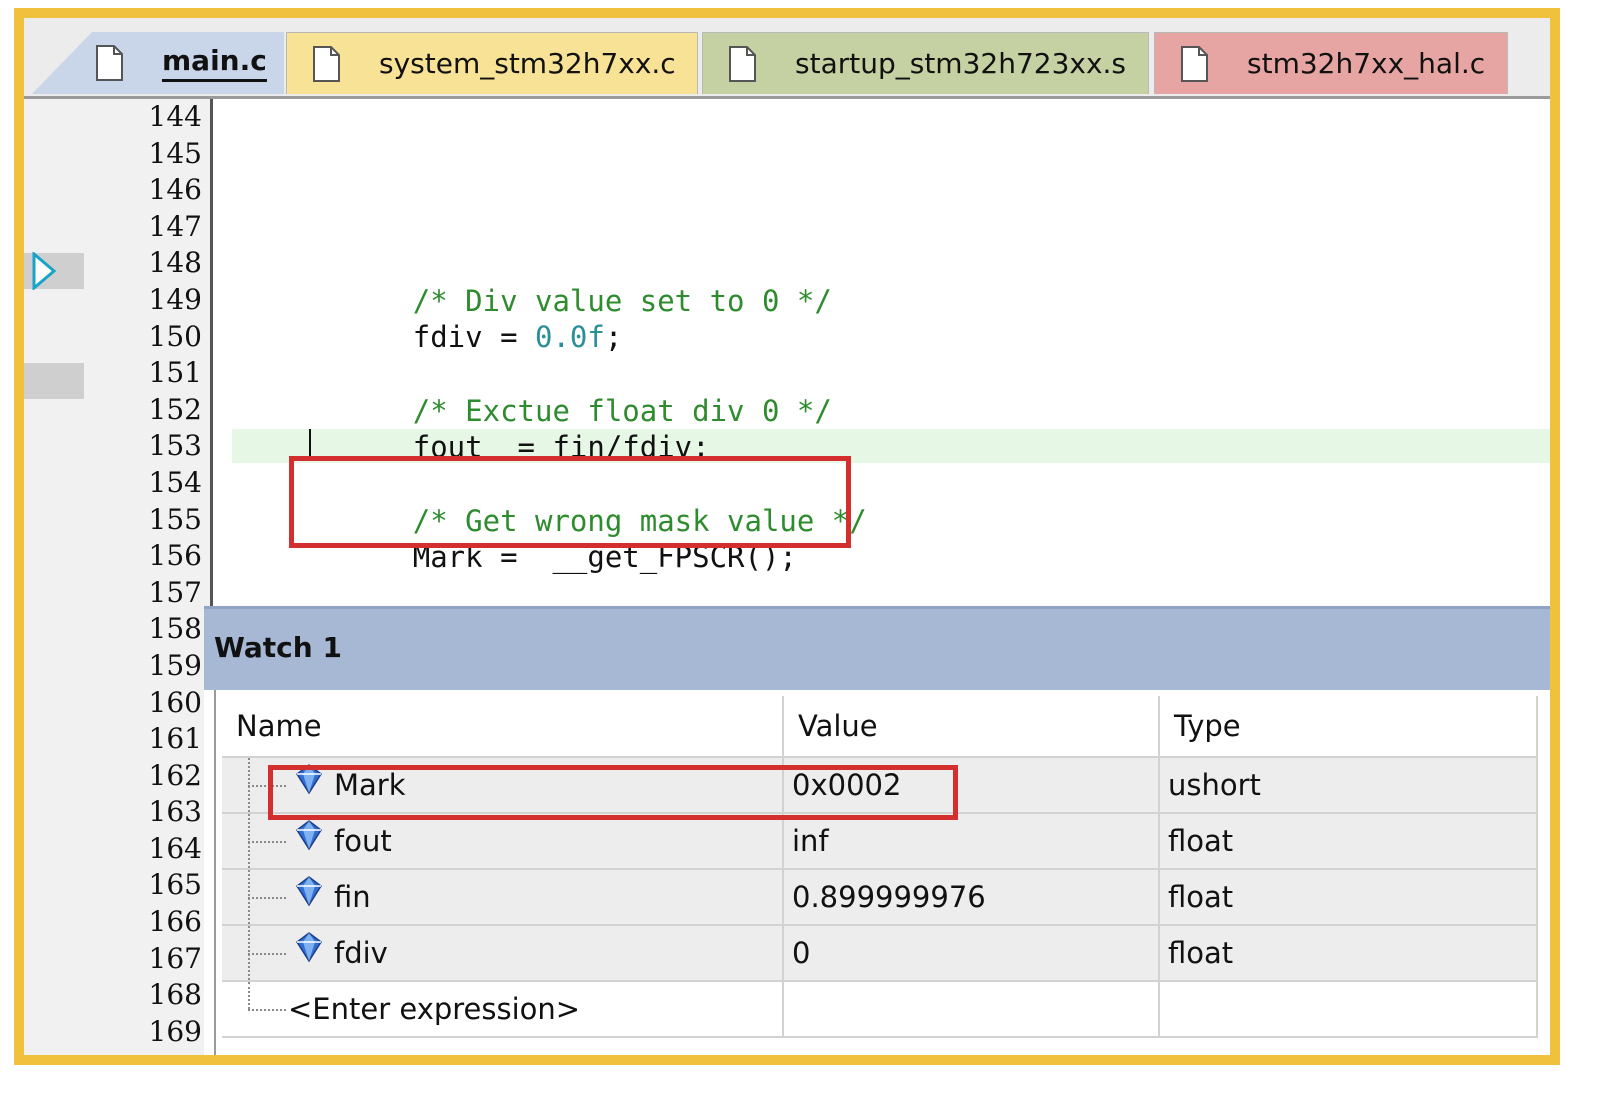 The width and height of the screenshot is (1598, 1098). Describe the element at coordinates (569, 337) in the screenshot. I see `code-number: 0.0f` at that location.